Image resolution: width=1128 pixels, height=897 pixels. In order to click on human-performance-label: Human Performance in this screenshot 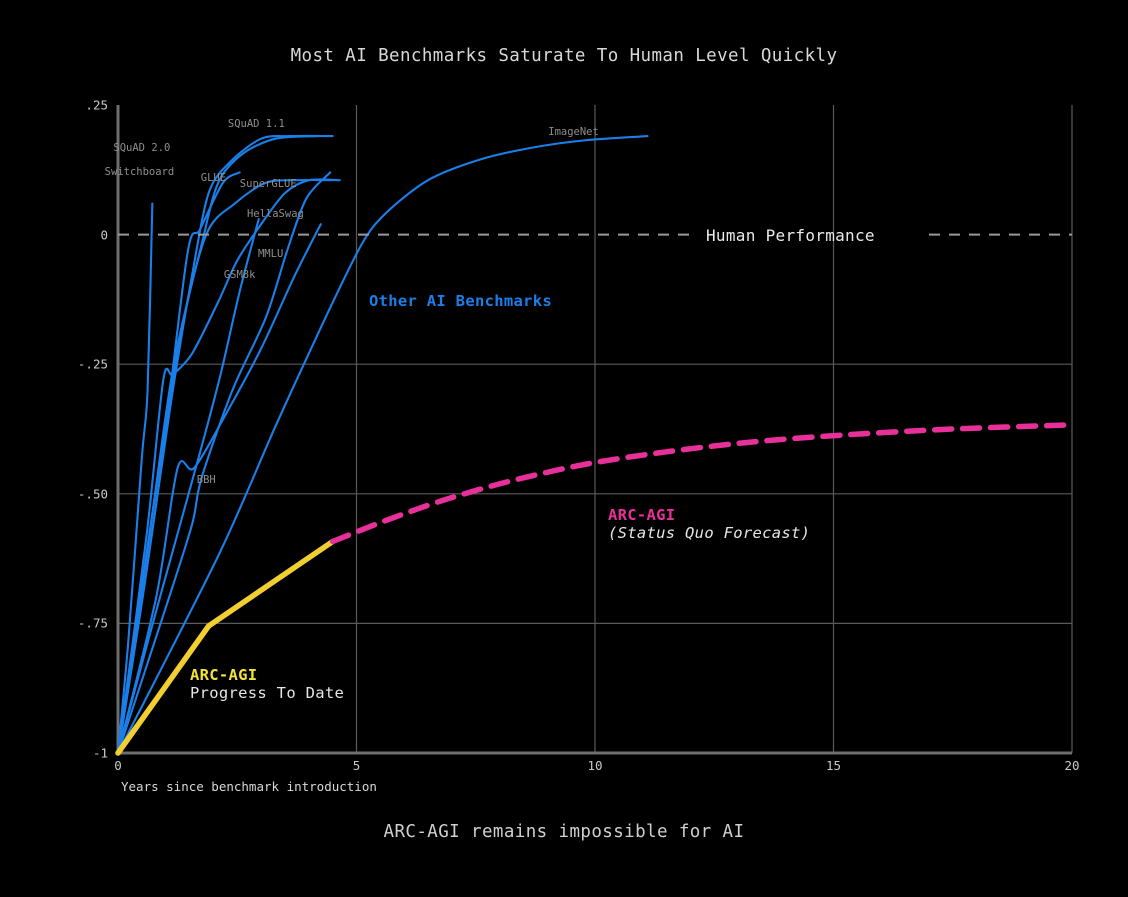, I will do `click(790, 235)`.